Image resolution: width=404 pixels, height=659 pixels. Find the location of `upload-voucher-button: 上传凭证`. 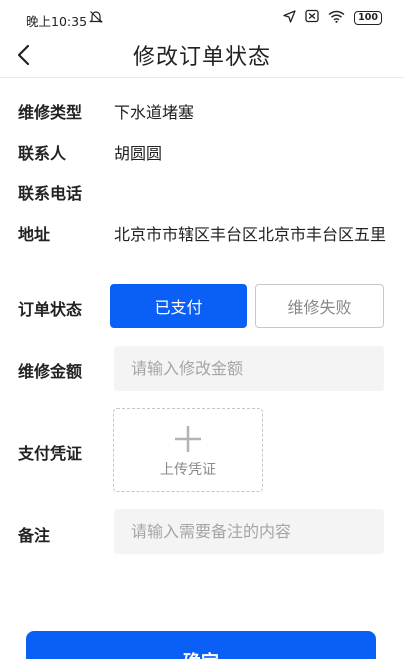

upload-voucher-button: 上传凭证 is located at coordinates (188, 450).